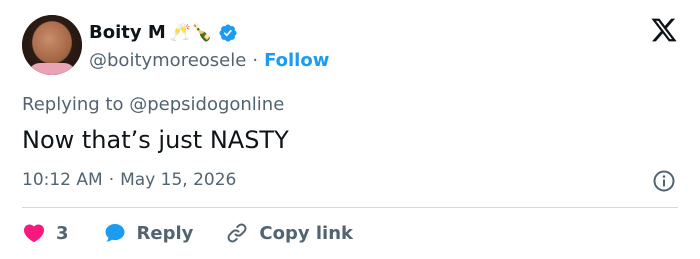  I want to click on tweet-time: 10:12 AM, so click(62, 180).